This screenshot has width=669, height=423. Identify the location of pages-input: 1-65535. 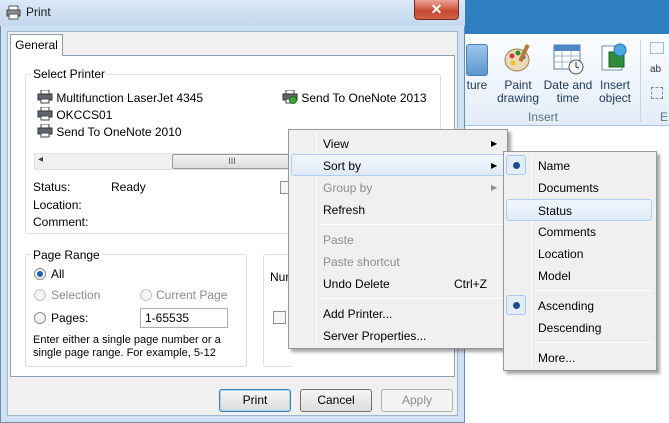
(184, 318).